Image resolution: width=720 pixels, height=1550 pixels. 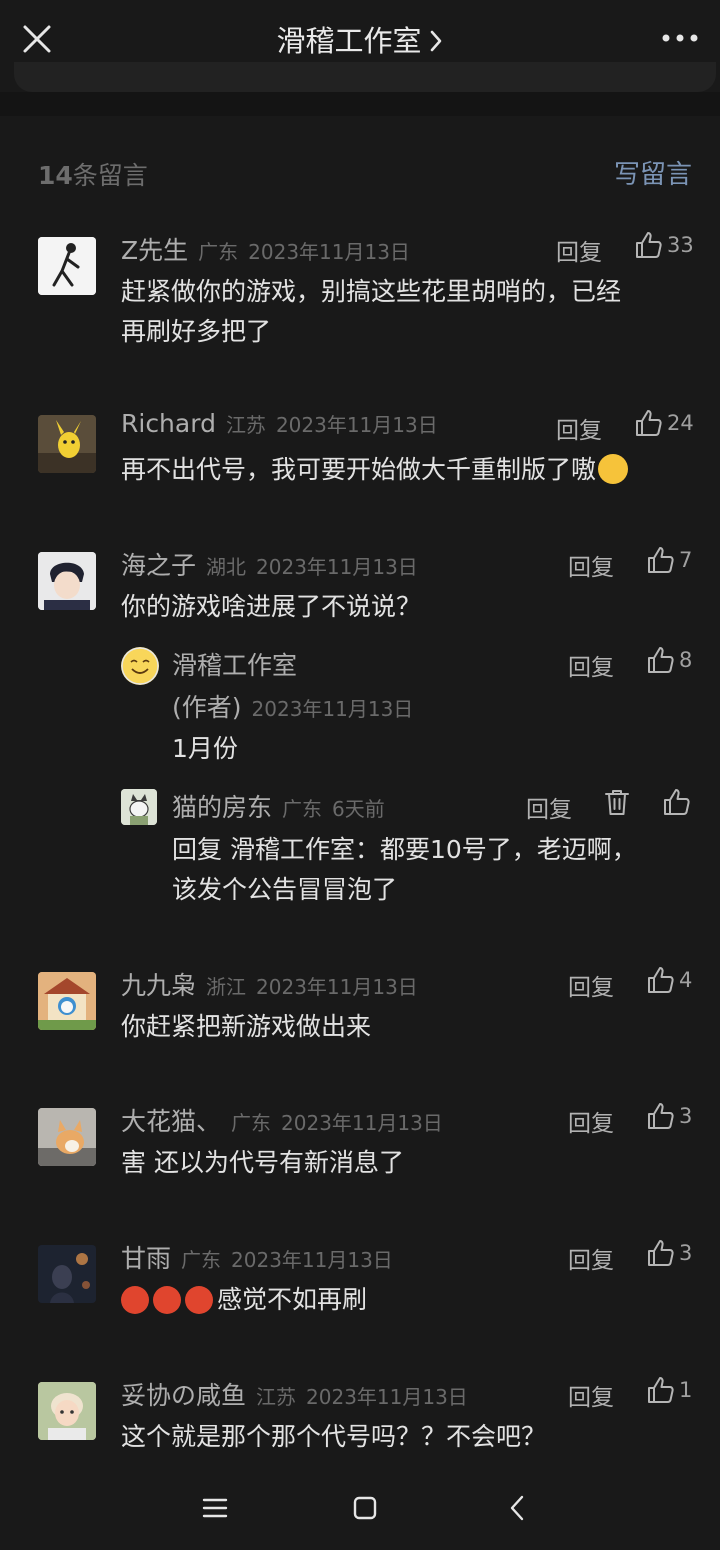 What do you see at coordinates (365, 77) in the screenshot?
I see `article-card-edge` at bounding box center [365, 77].